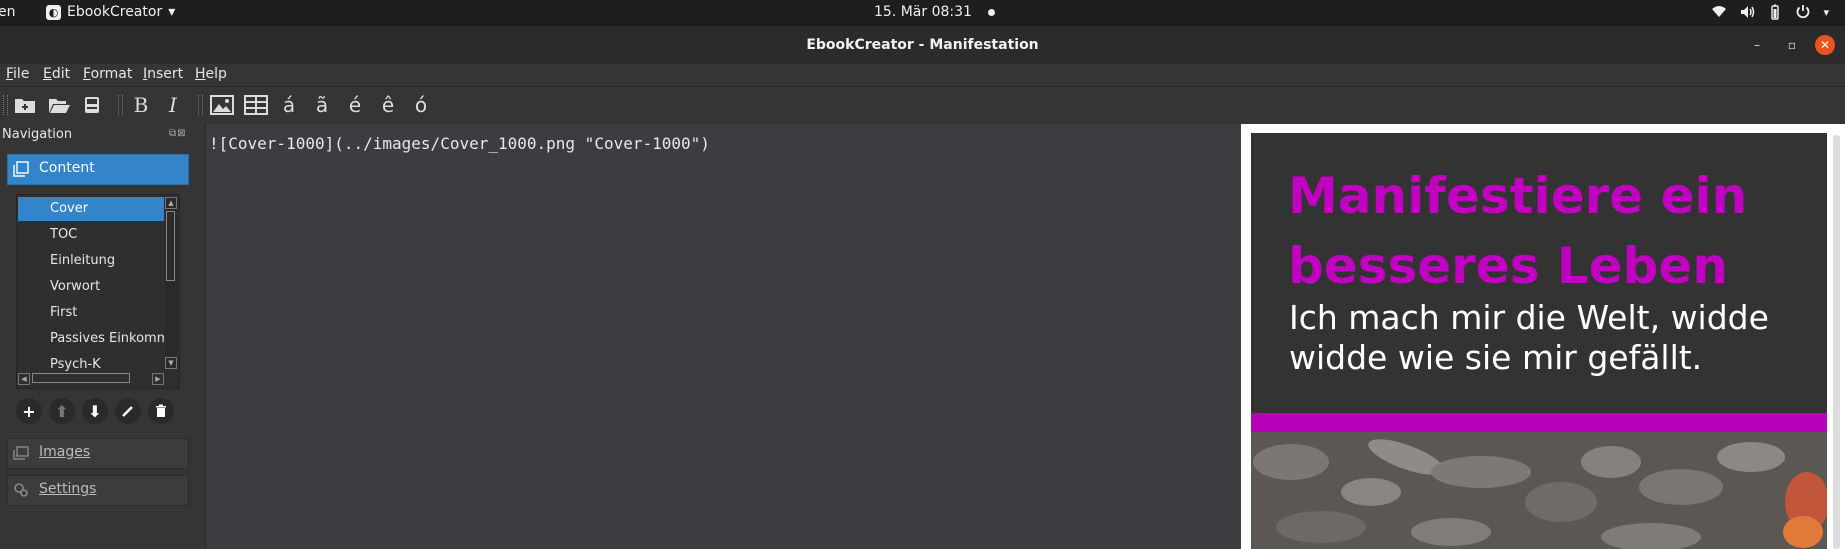 The width and height of the screenshot is (1845, 549). Describe the element at coordinates (91, 287) in the screenshot. I see `list-item: Vorwort` at that location.